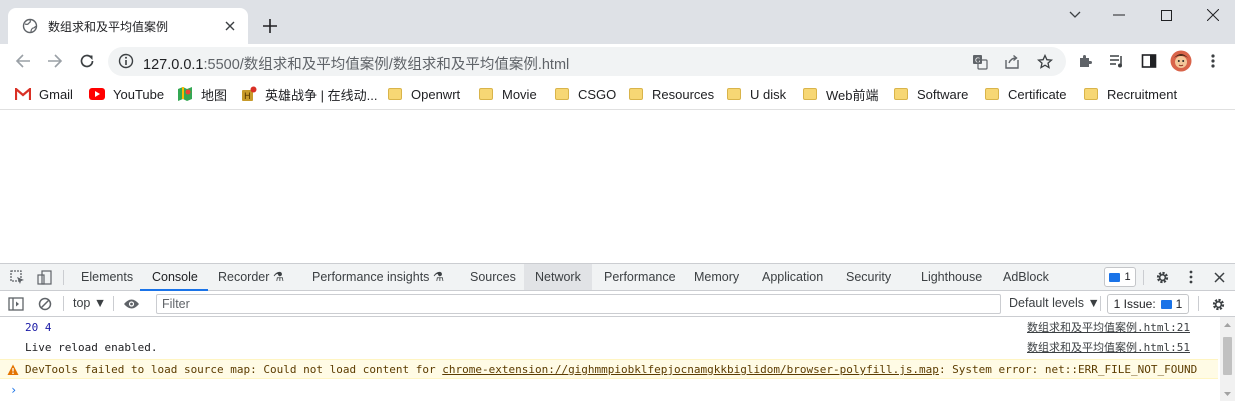 The image size is (1235, 401). Describe the element at coordinates (1218, 304) in the screenshot. I see `console-settings-gear-icon` at that location.